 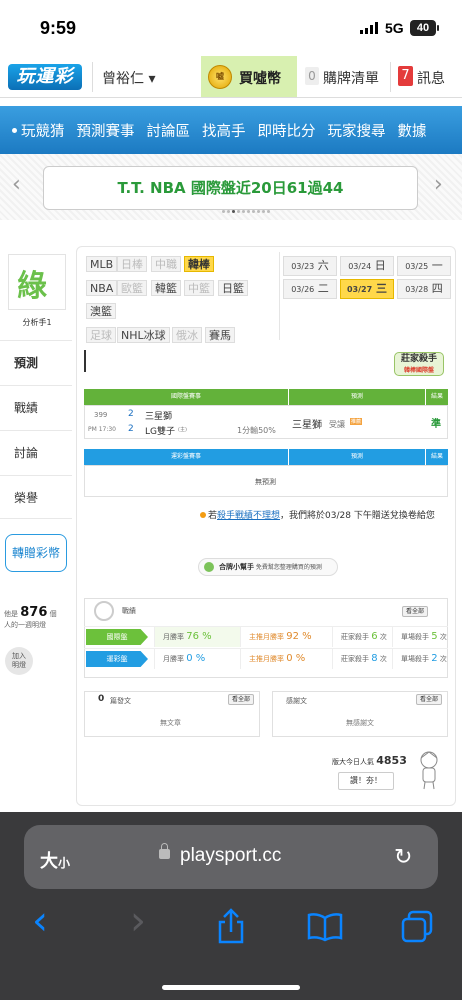 What do you see at coordinates (351, 78) in the screenshot?
I see `cart-link: 購牌清單` at bounding box center [351, 78].